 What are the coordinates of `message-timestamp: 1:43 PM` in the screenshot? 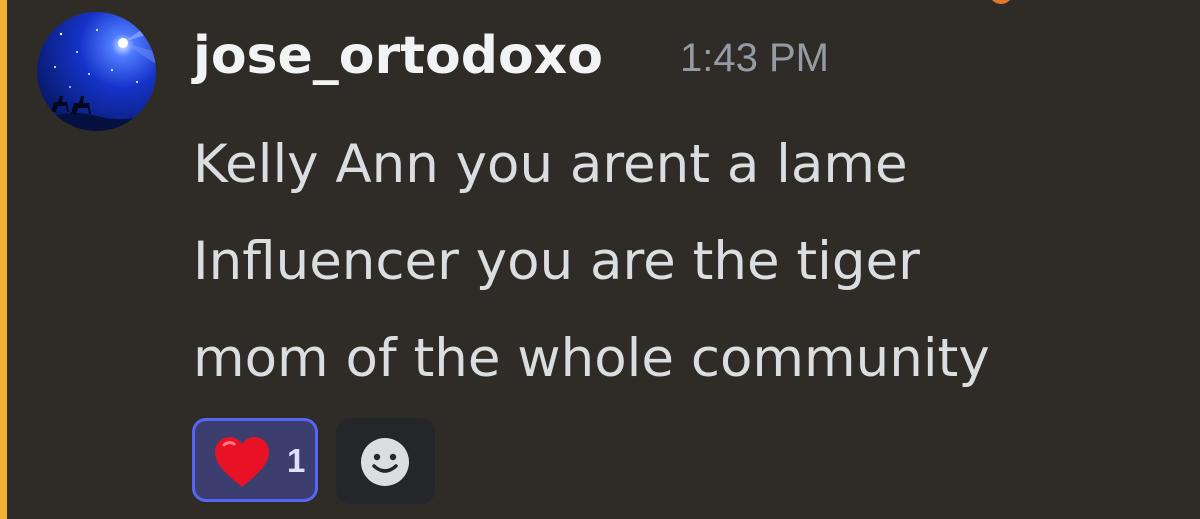 It's located at (754, 58).